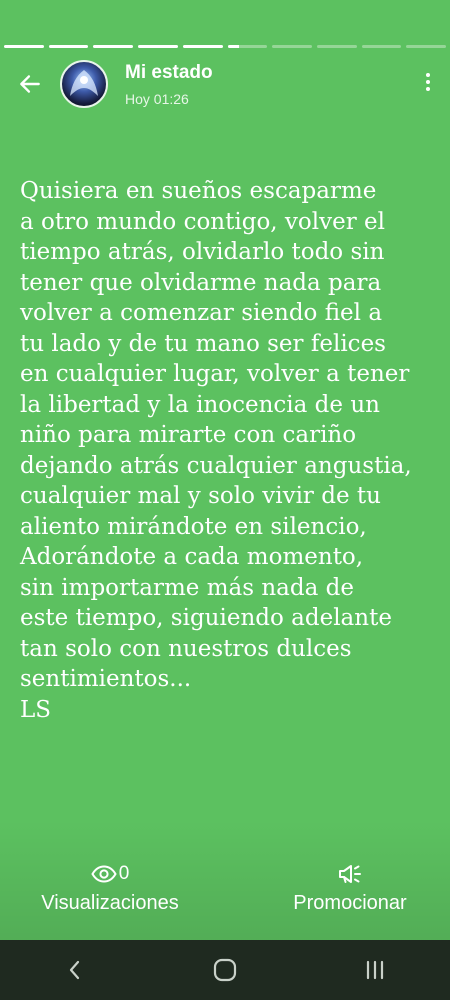 This screenshot has width=450, height=1000. I want to click on nav-recents-button, so click(375, 970).